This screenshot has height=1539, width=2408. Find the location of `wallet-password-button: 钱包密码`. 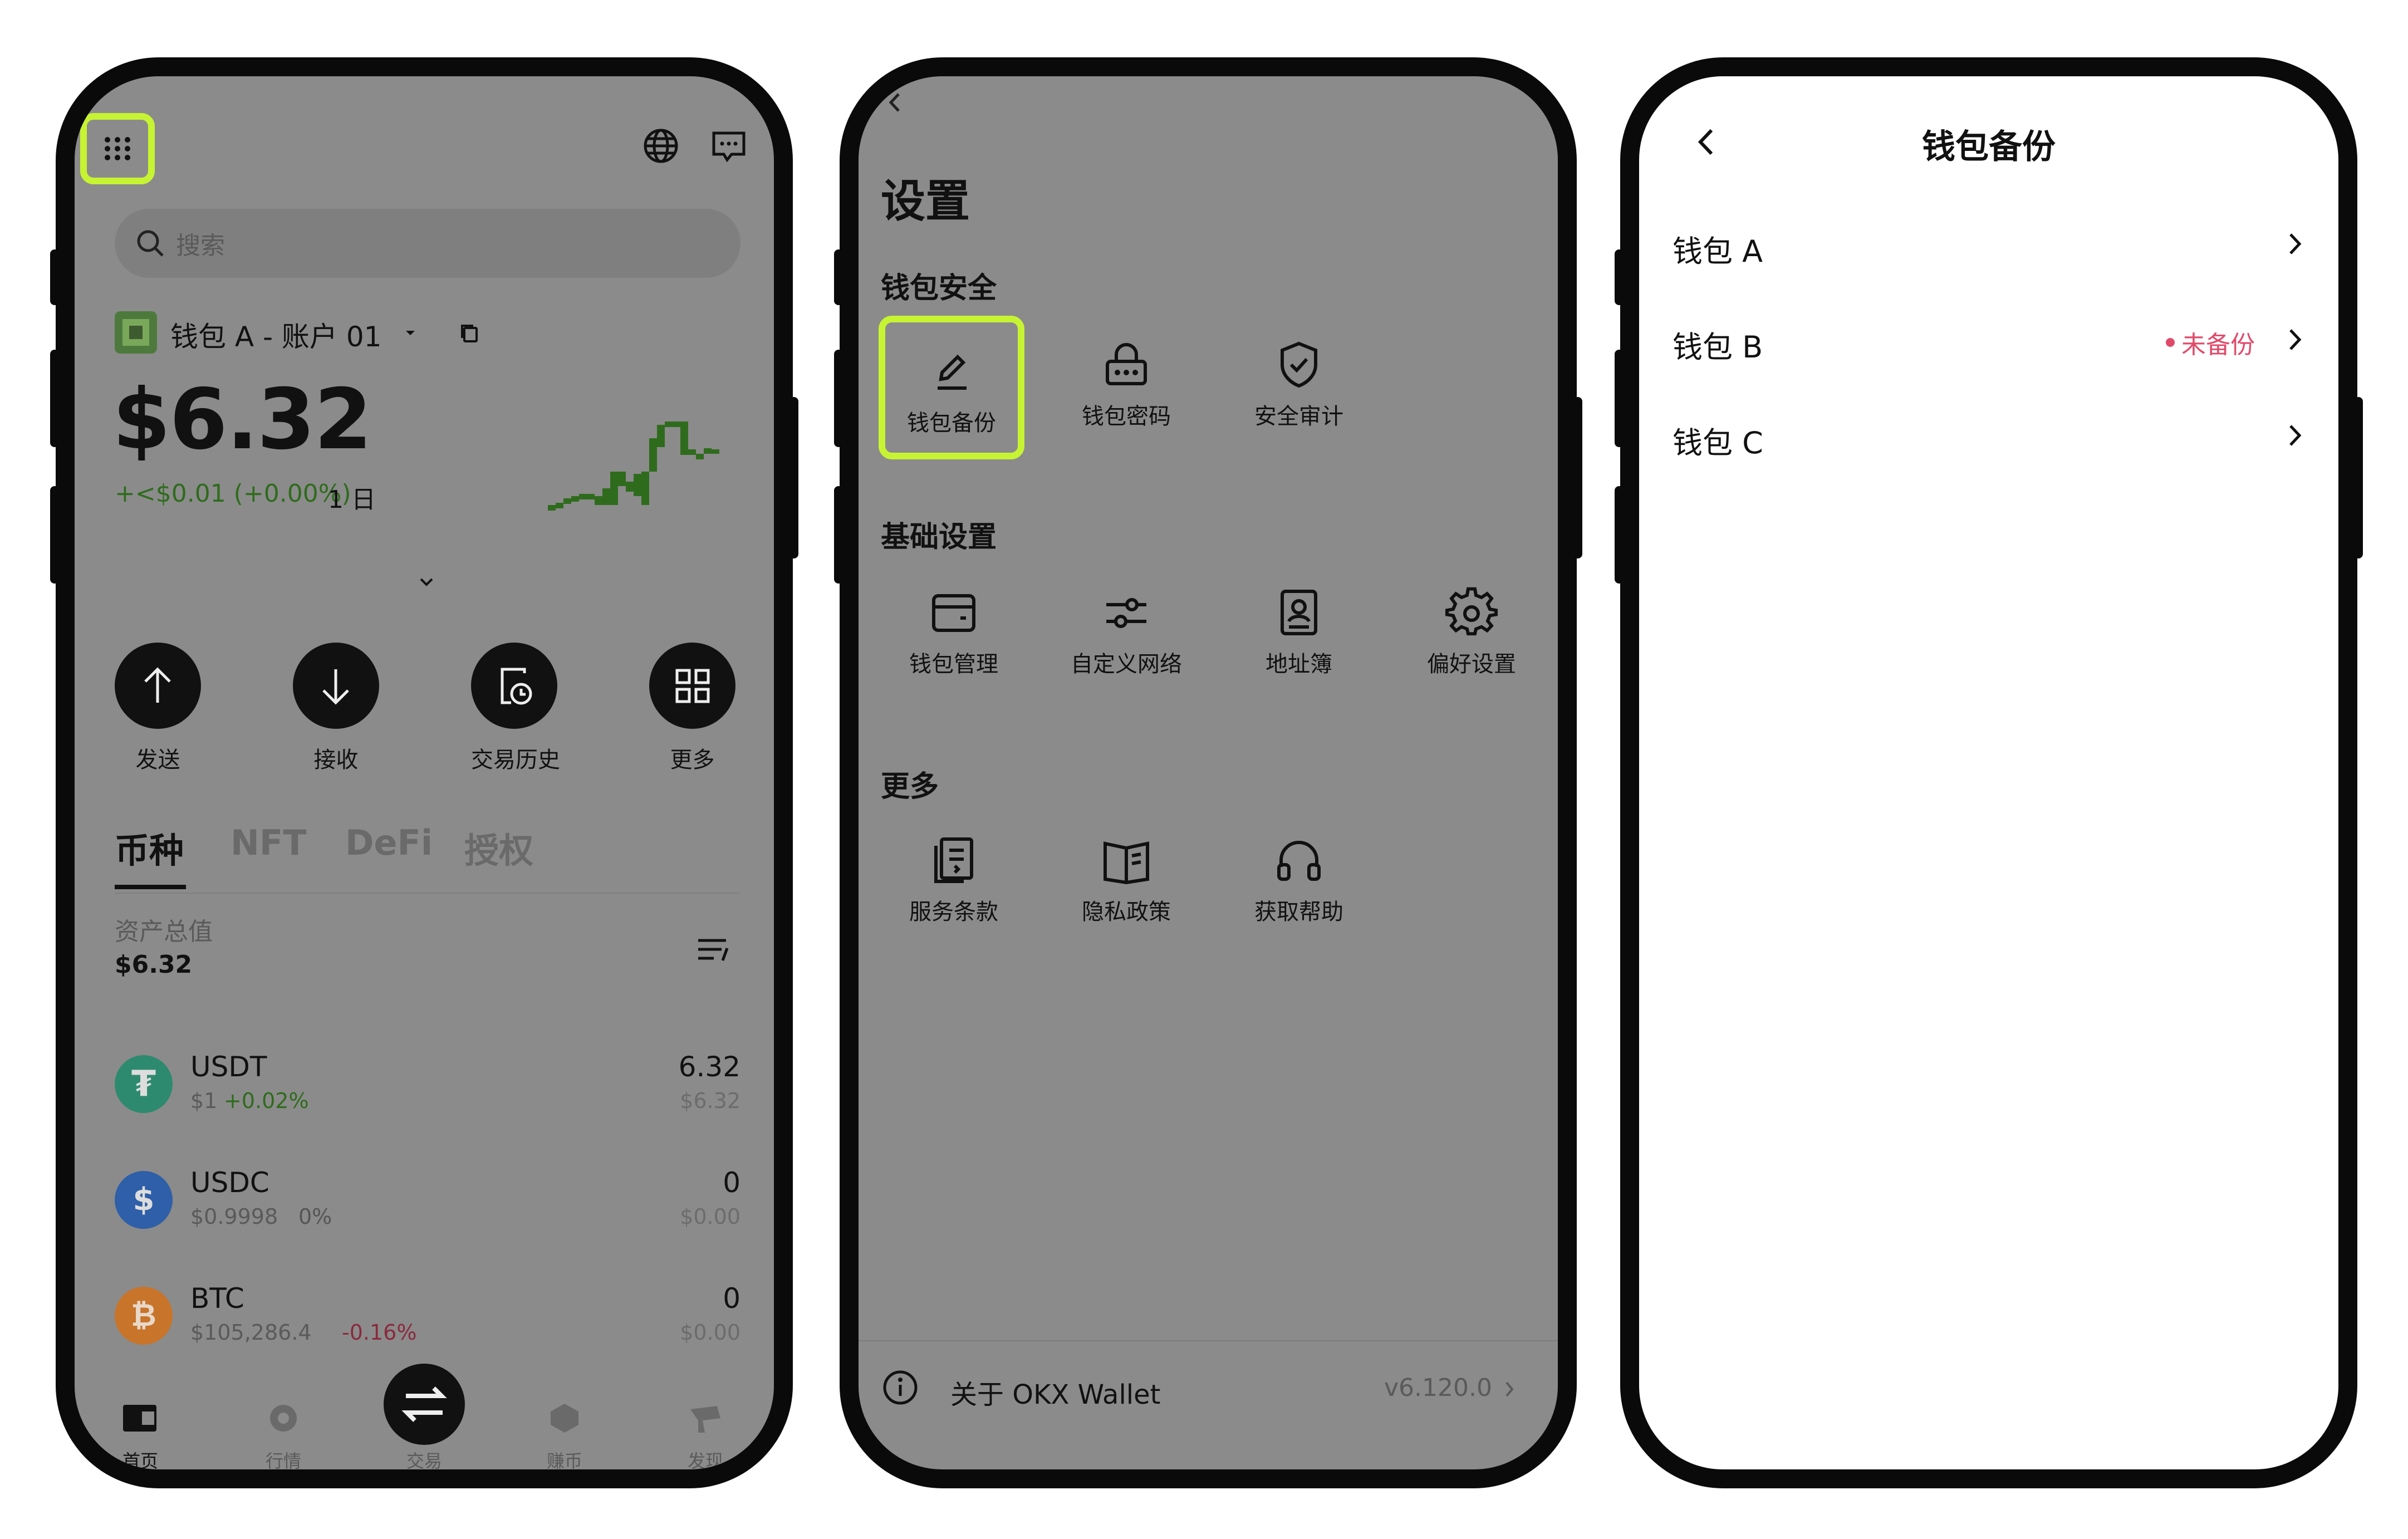

wallet-password-button: 钱包密码 is located at coordinates (1126, 388).